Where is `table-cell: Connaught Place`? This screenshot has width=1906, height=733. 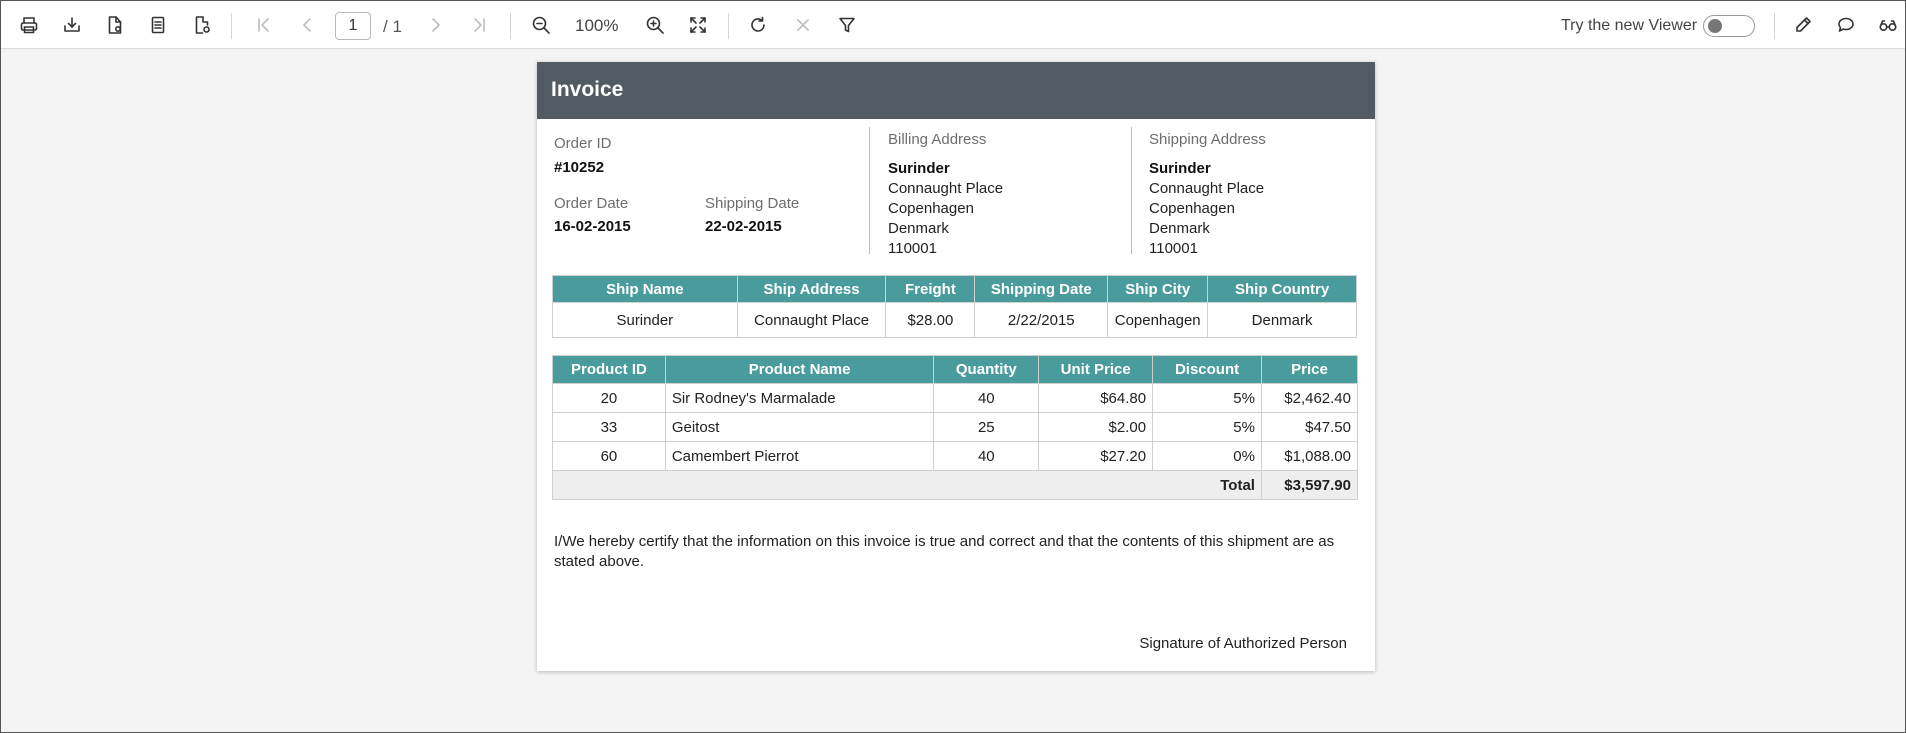 table-cell: Connaught Place is located at coordinates (811, 320).